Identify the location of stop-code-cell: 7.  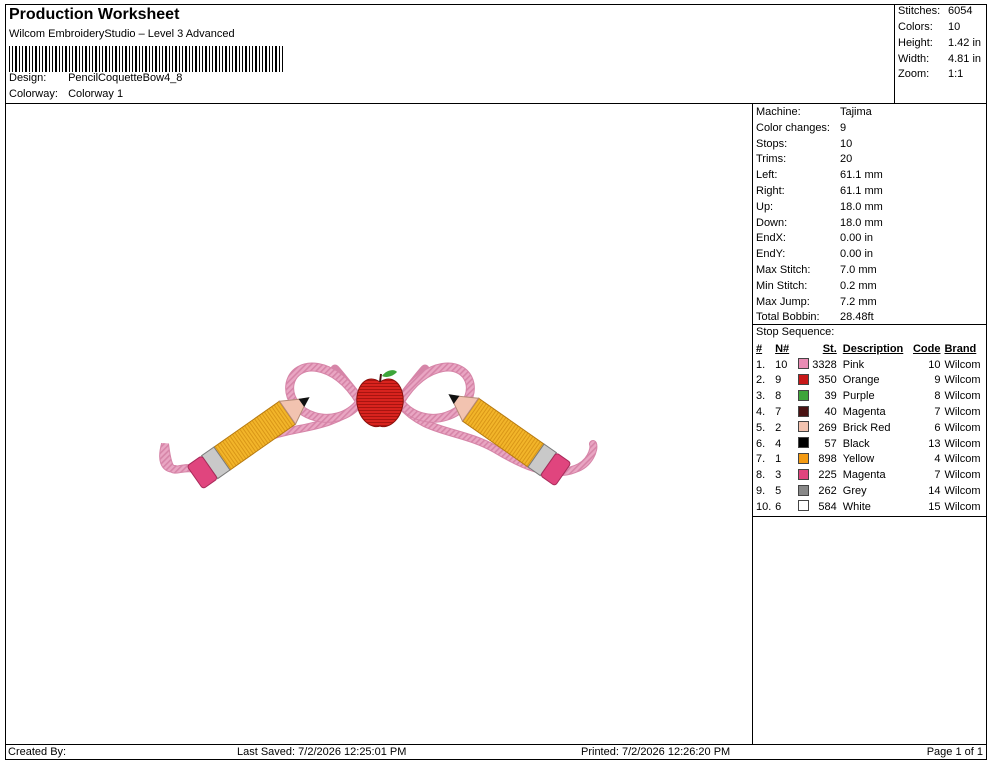
(937, 475).